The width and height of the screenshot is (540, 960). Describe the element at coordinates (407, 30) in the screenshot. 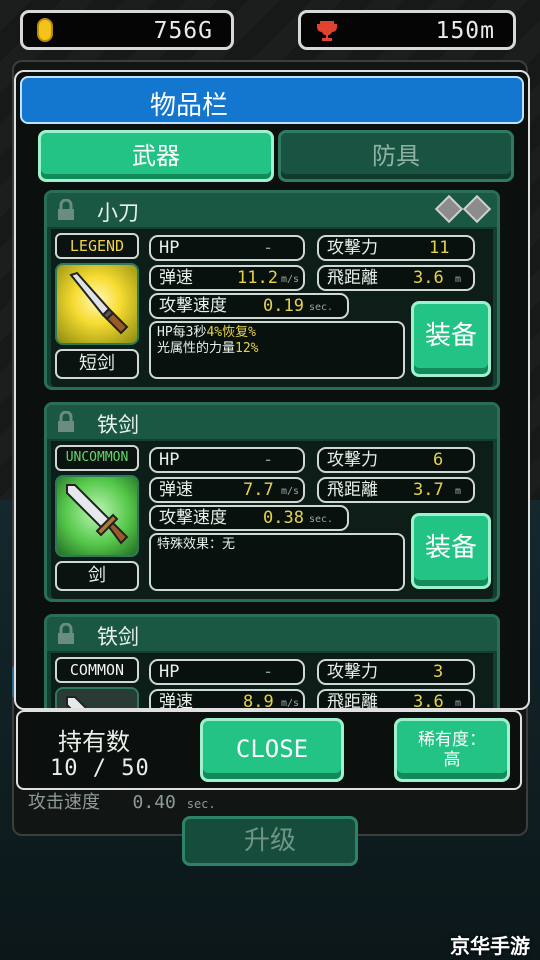

I see `distance-counter: 150m` at that location.